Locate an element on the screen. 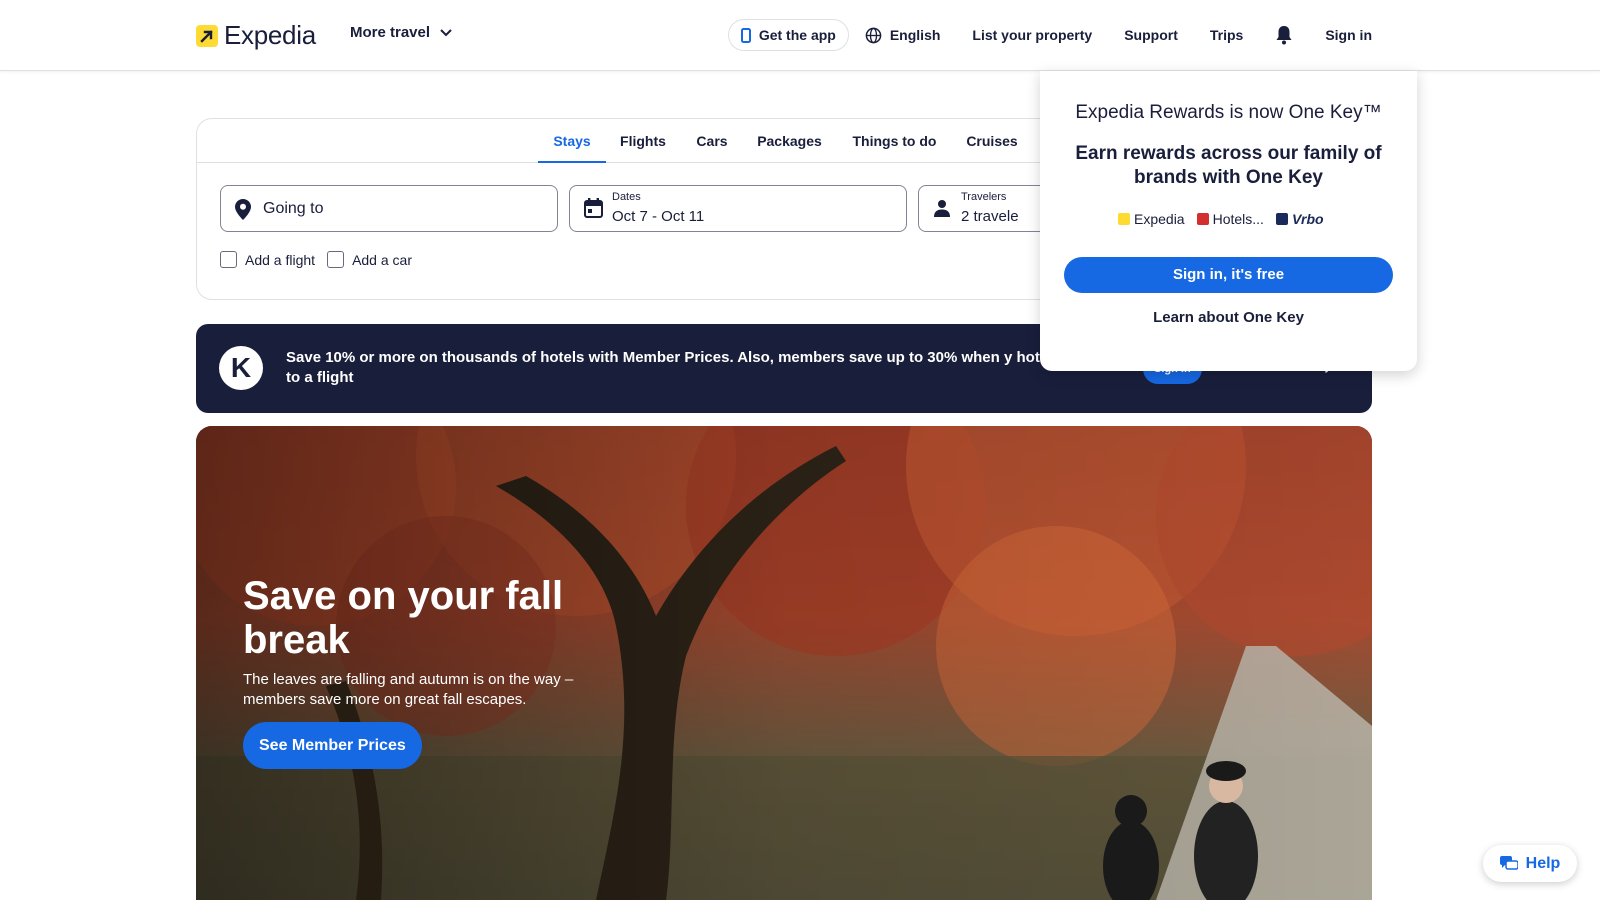  notifications-bell is located at coordinates (1284, 35).